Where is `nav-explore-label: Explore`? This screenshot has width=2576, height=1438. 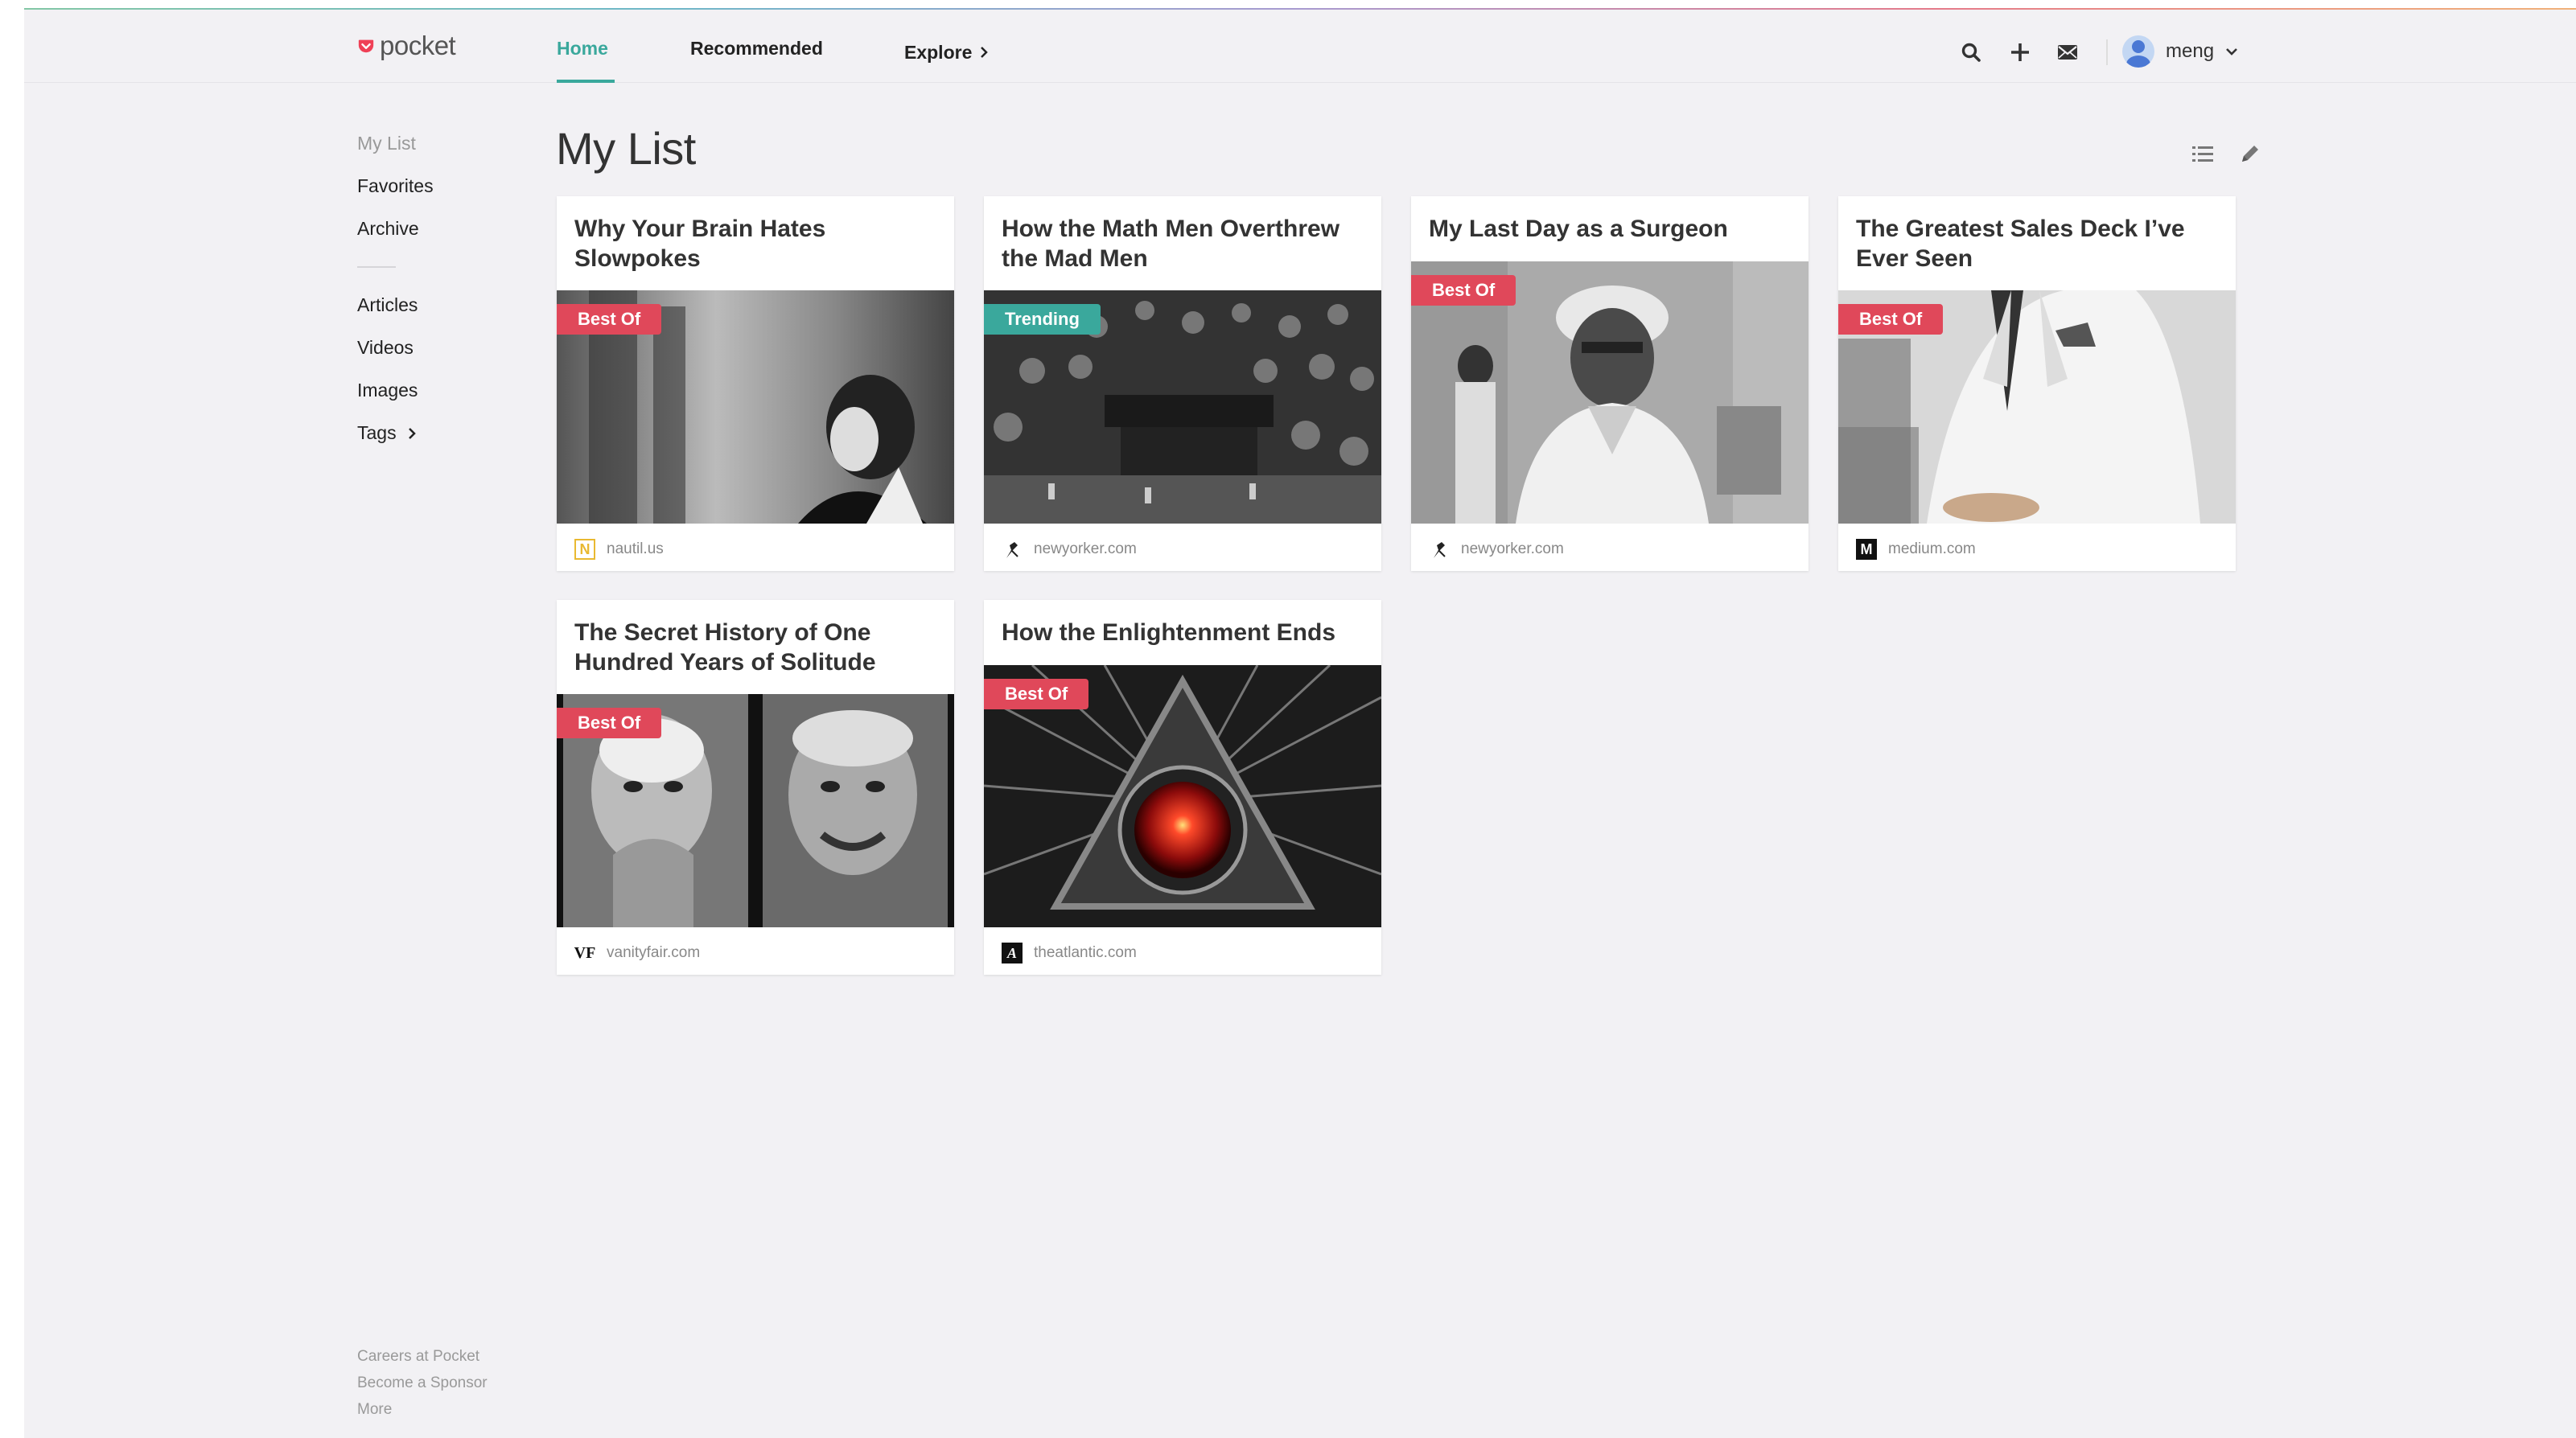 nav-explore-label: Explore is located at coordinates (938, 53).